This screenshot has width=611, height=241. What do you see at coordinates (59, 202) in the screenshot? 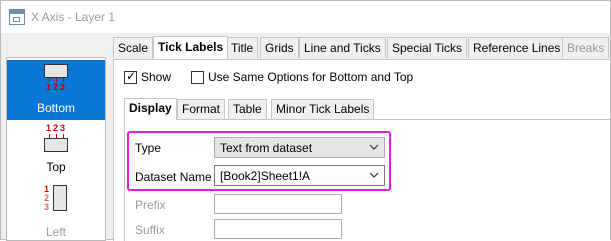
I see `left-axis-icon: 1 2 3` at bounding box center [59, 202].